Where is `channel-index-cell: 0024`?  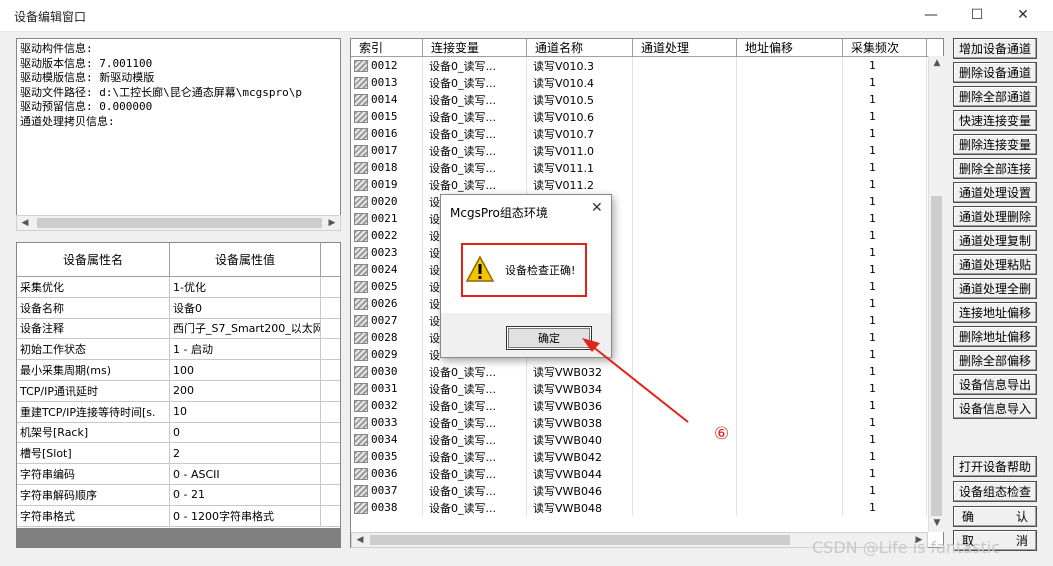 channel-index-cell: 0024 is located at coordinates (387, 269).